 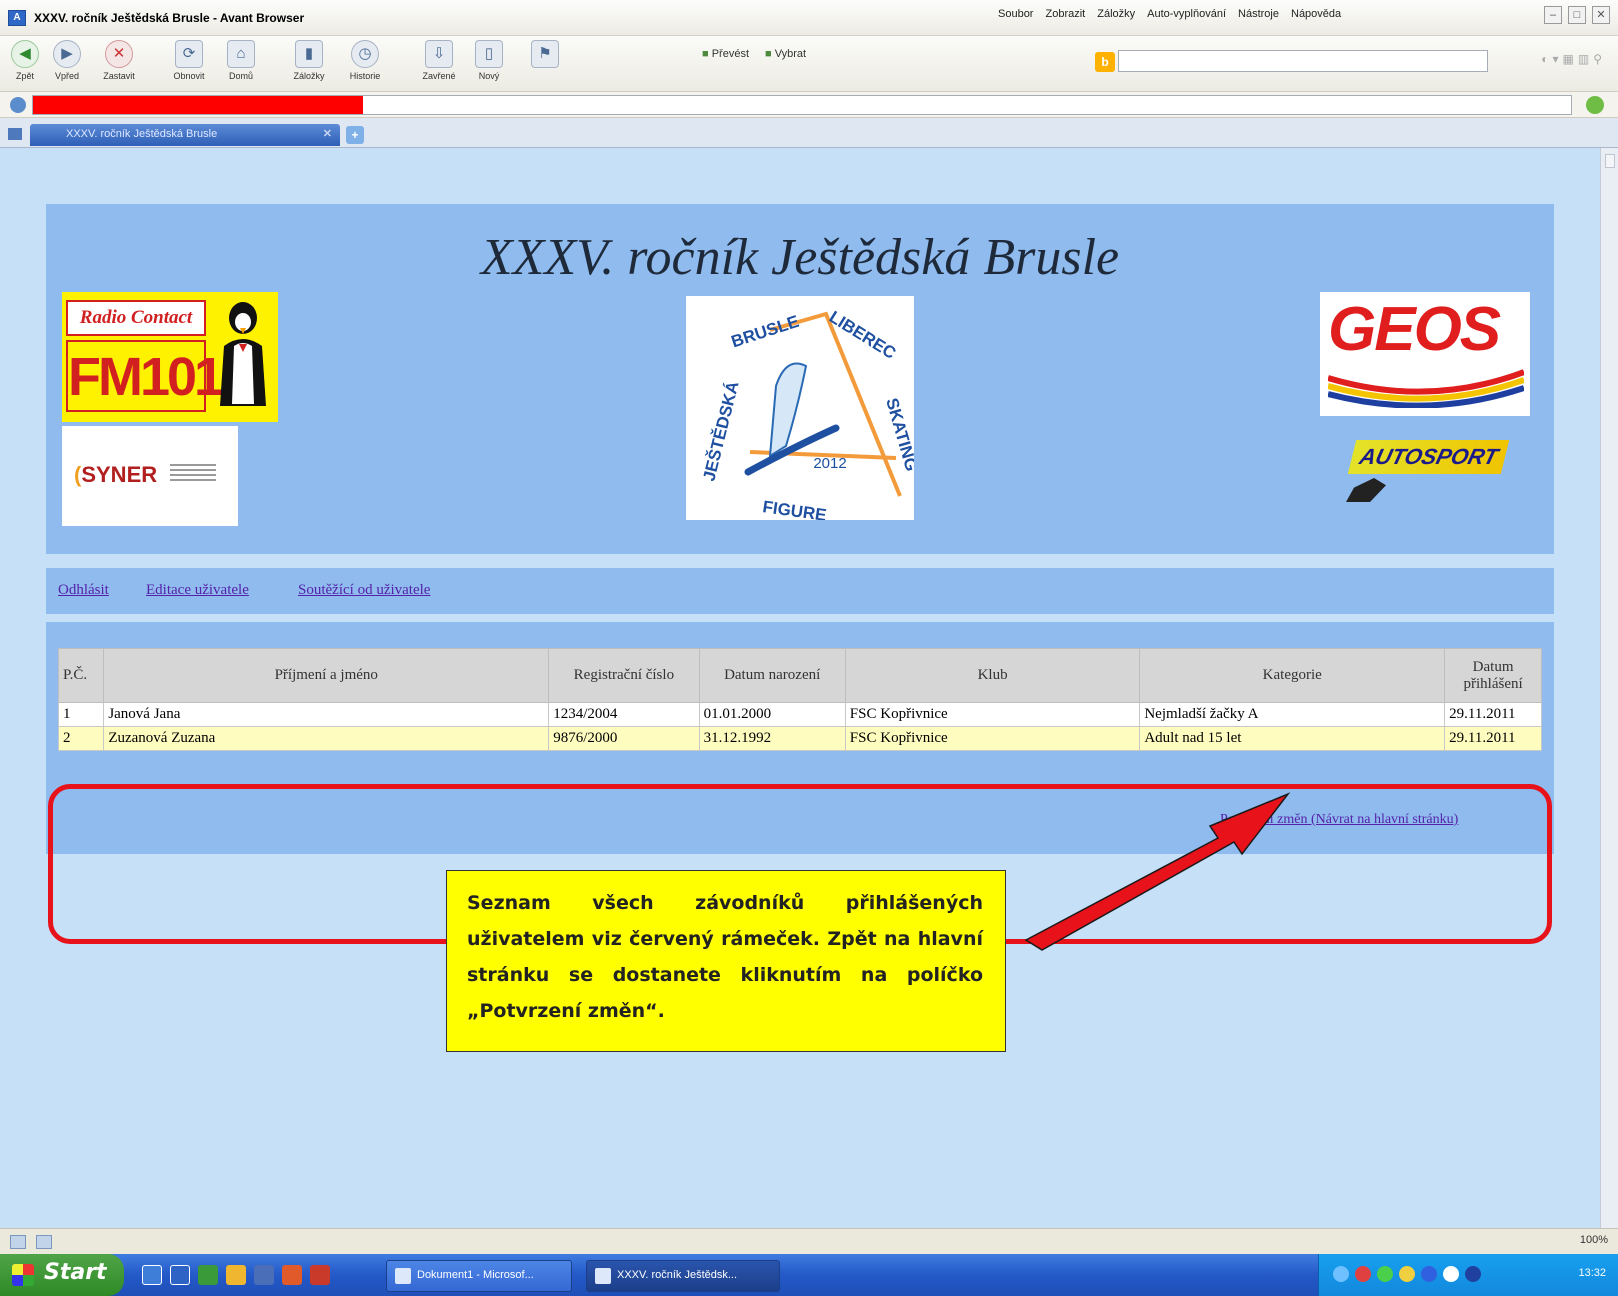 I want to click on close-button: ✕, so click(x=1601, y=15).